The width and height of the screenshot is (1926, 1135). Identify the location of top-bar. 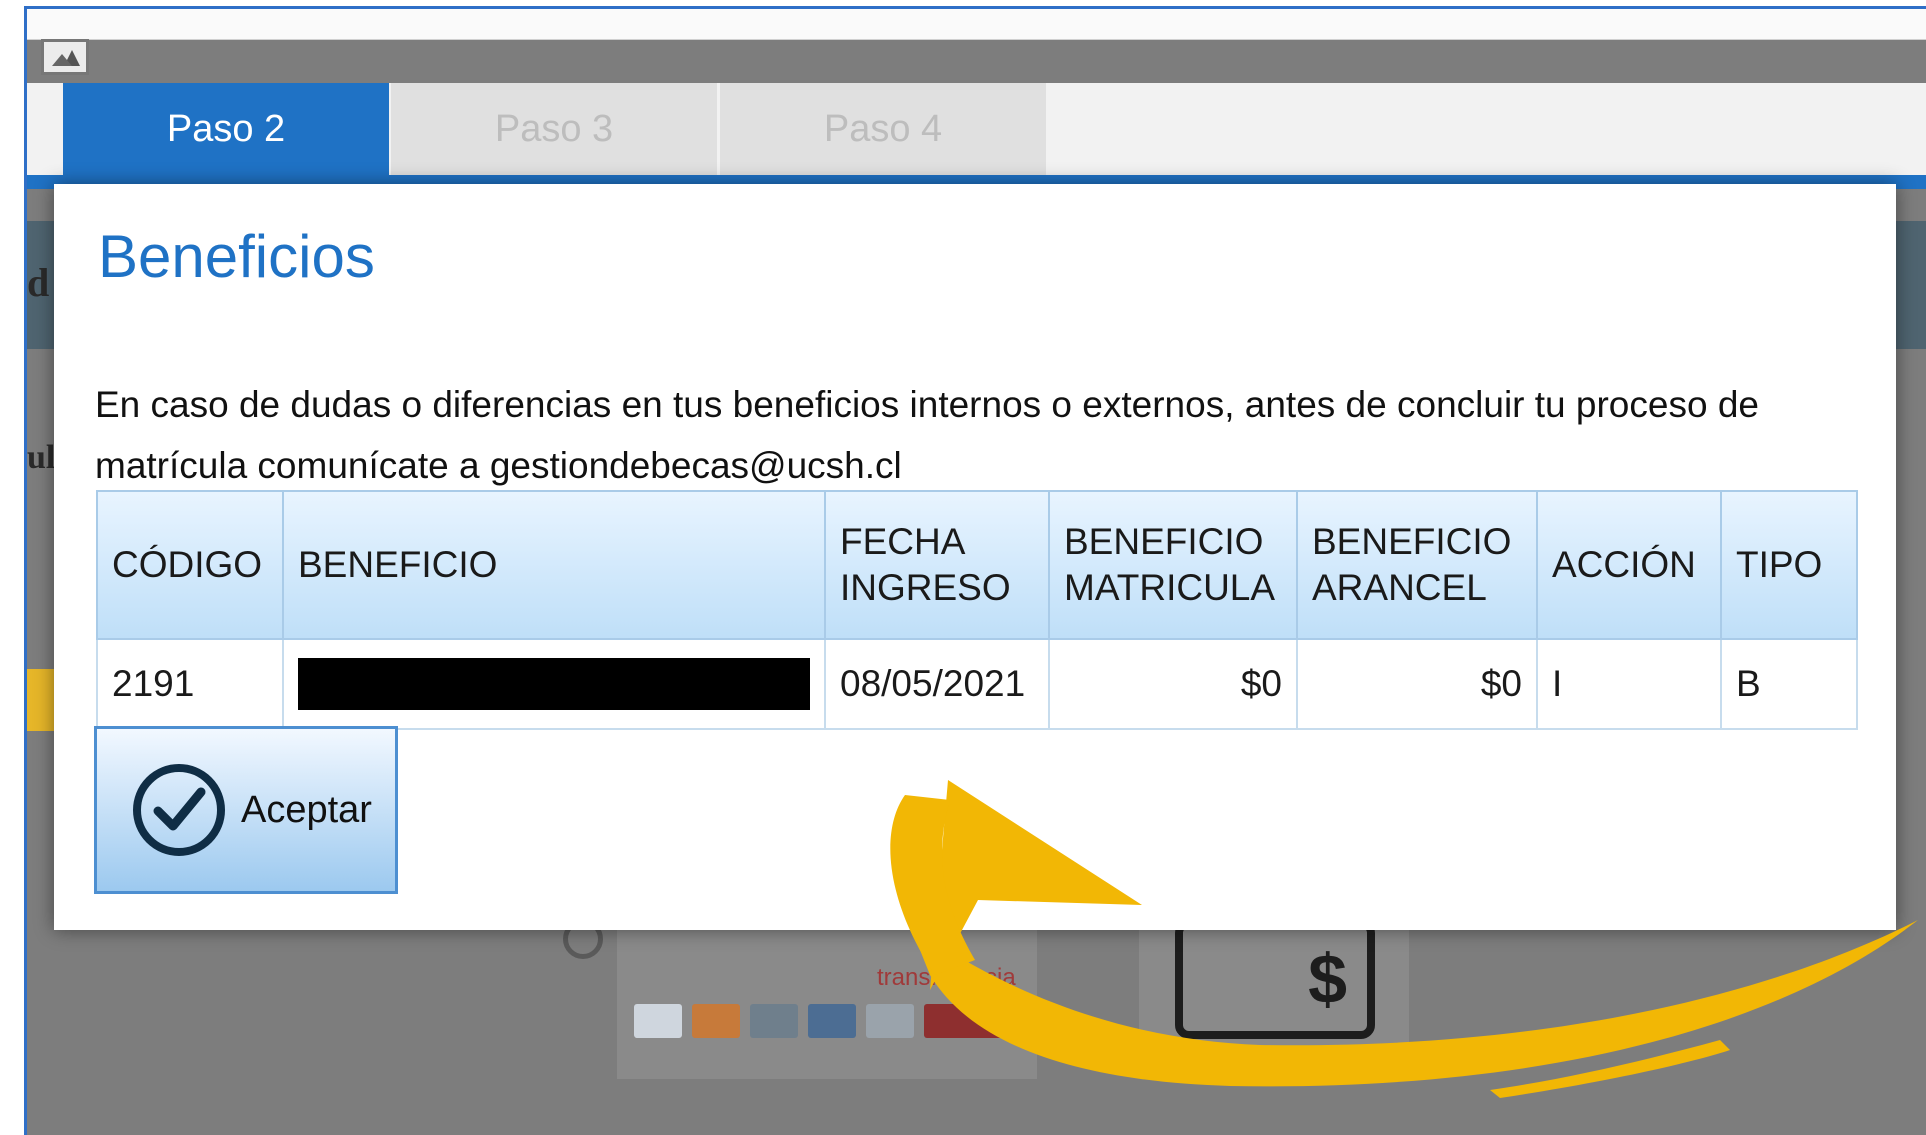
(976, 24).